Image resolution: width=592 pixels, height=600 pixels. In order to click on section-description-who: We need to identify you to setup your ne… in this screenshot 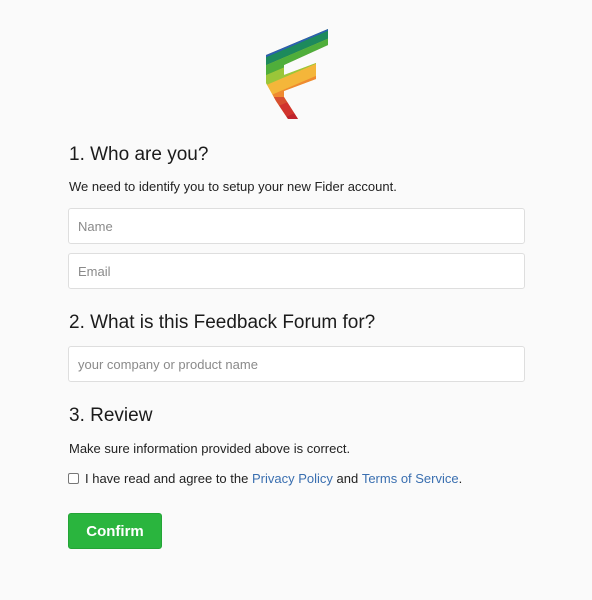, I will do `click(233, 186)`.